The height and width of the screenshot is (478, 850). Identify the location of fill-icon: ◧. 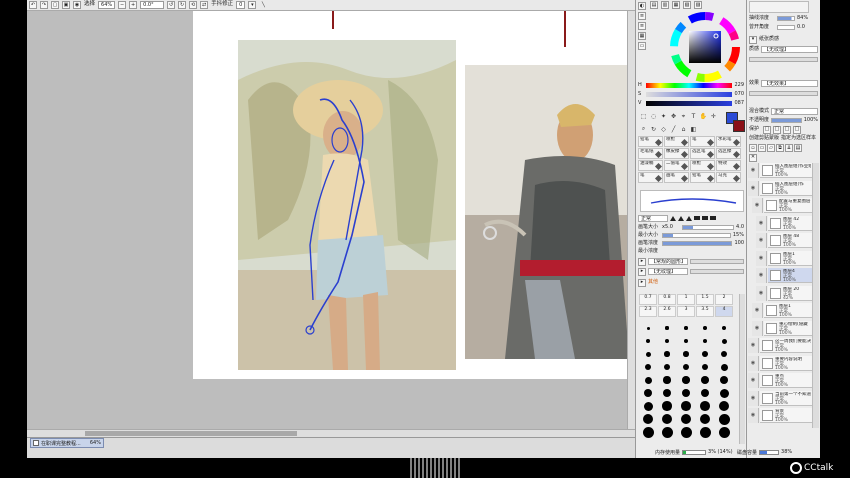
(693, 129).